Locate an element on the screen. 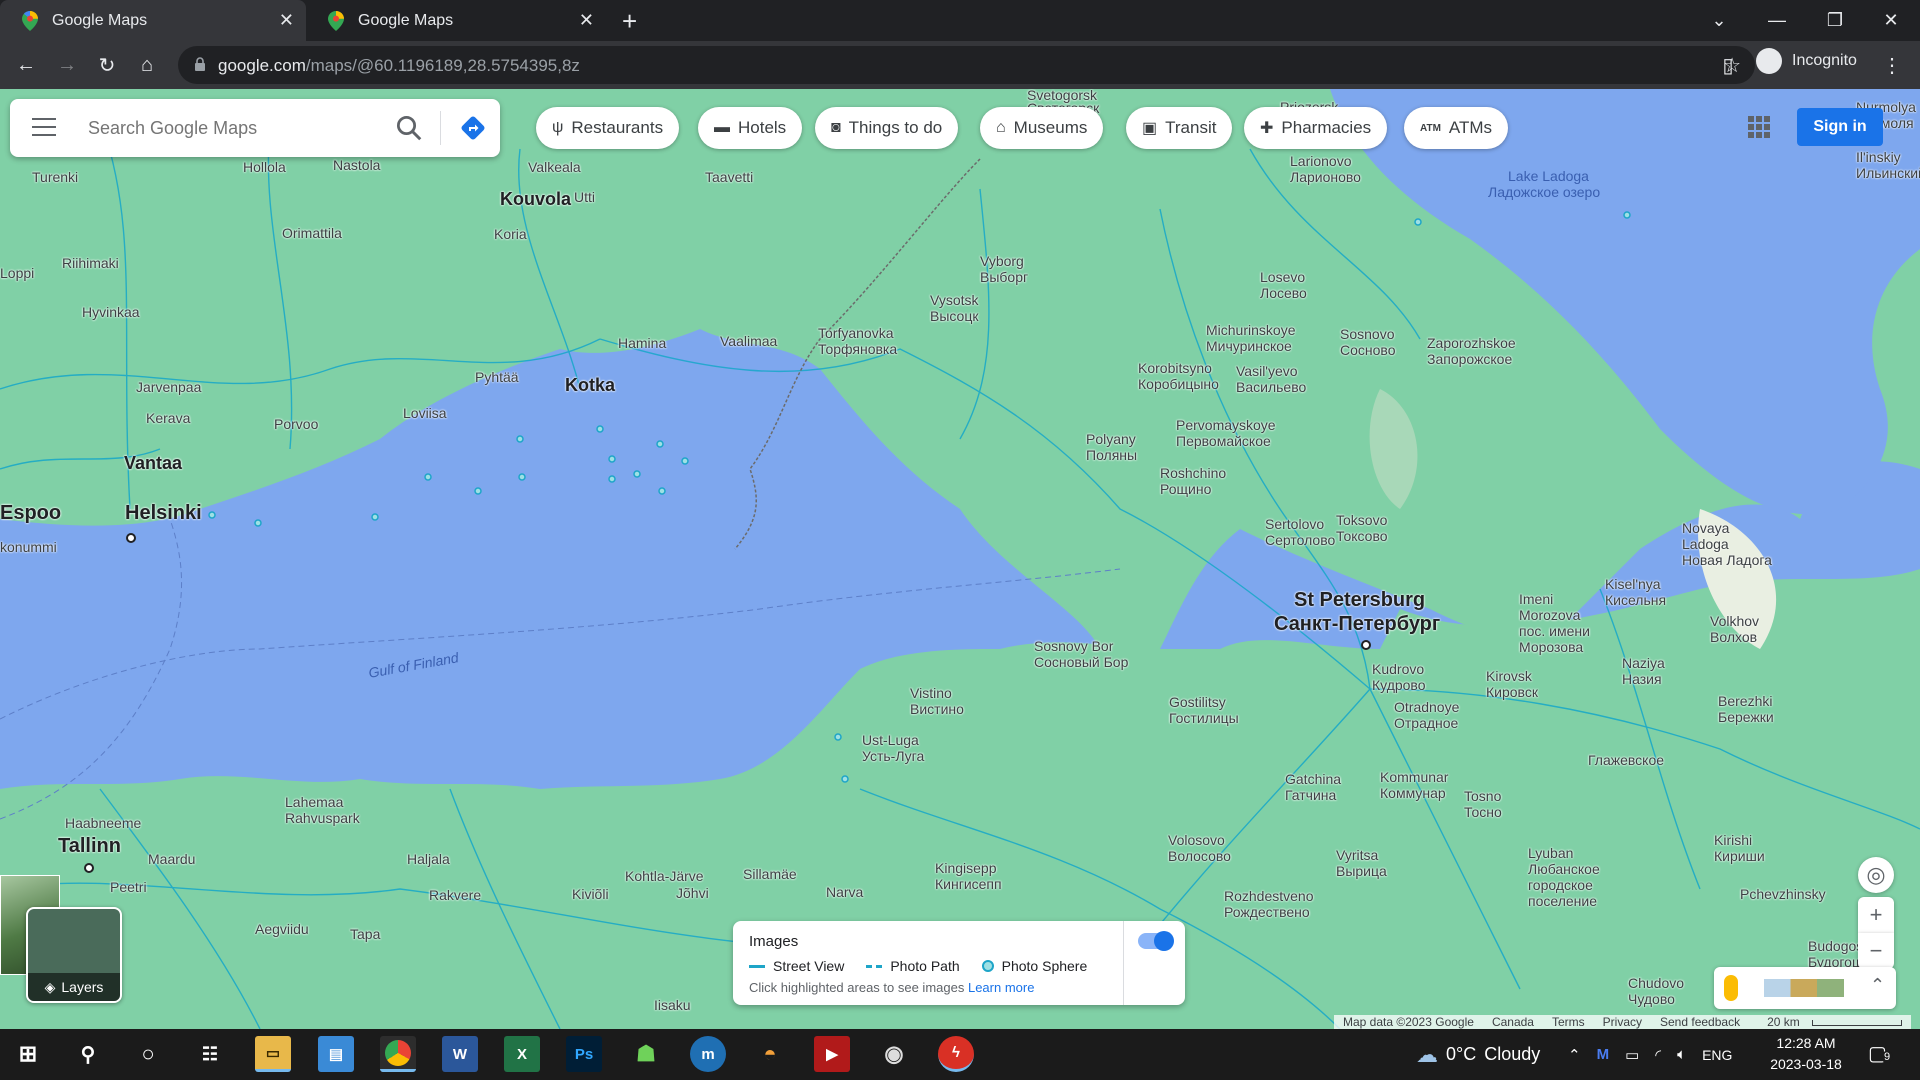 The width and height of the screenshot is (1920, 1080). map-label-st-petersburg-ru: Санкт-Петербург is located at coordinates (1357, 624).